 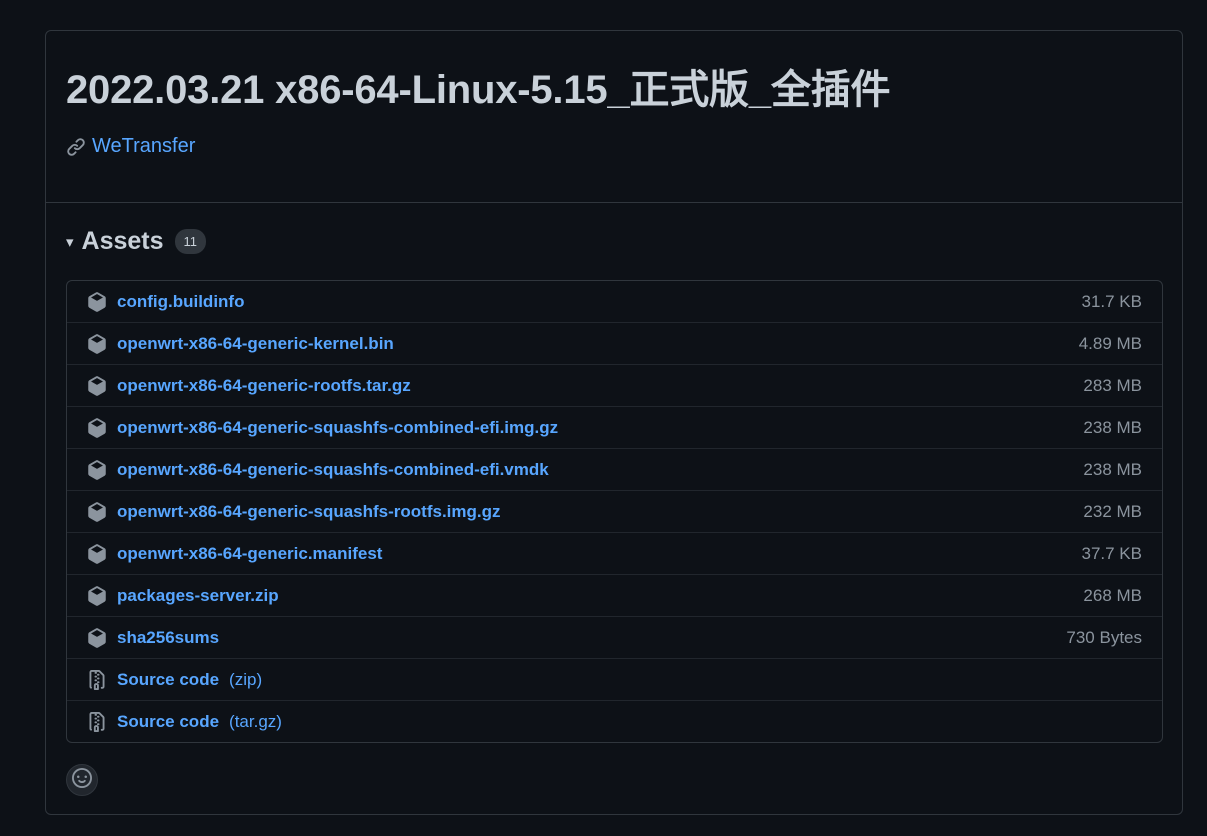 I want to click on add-reaction-button, so click(x=82, y=780).